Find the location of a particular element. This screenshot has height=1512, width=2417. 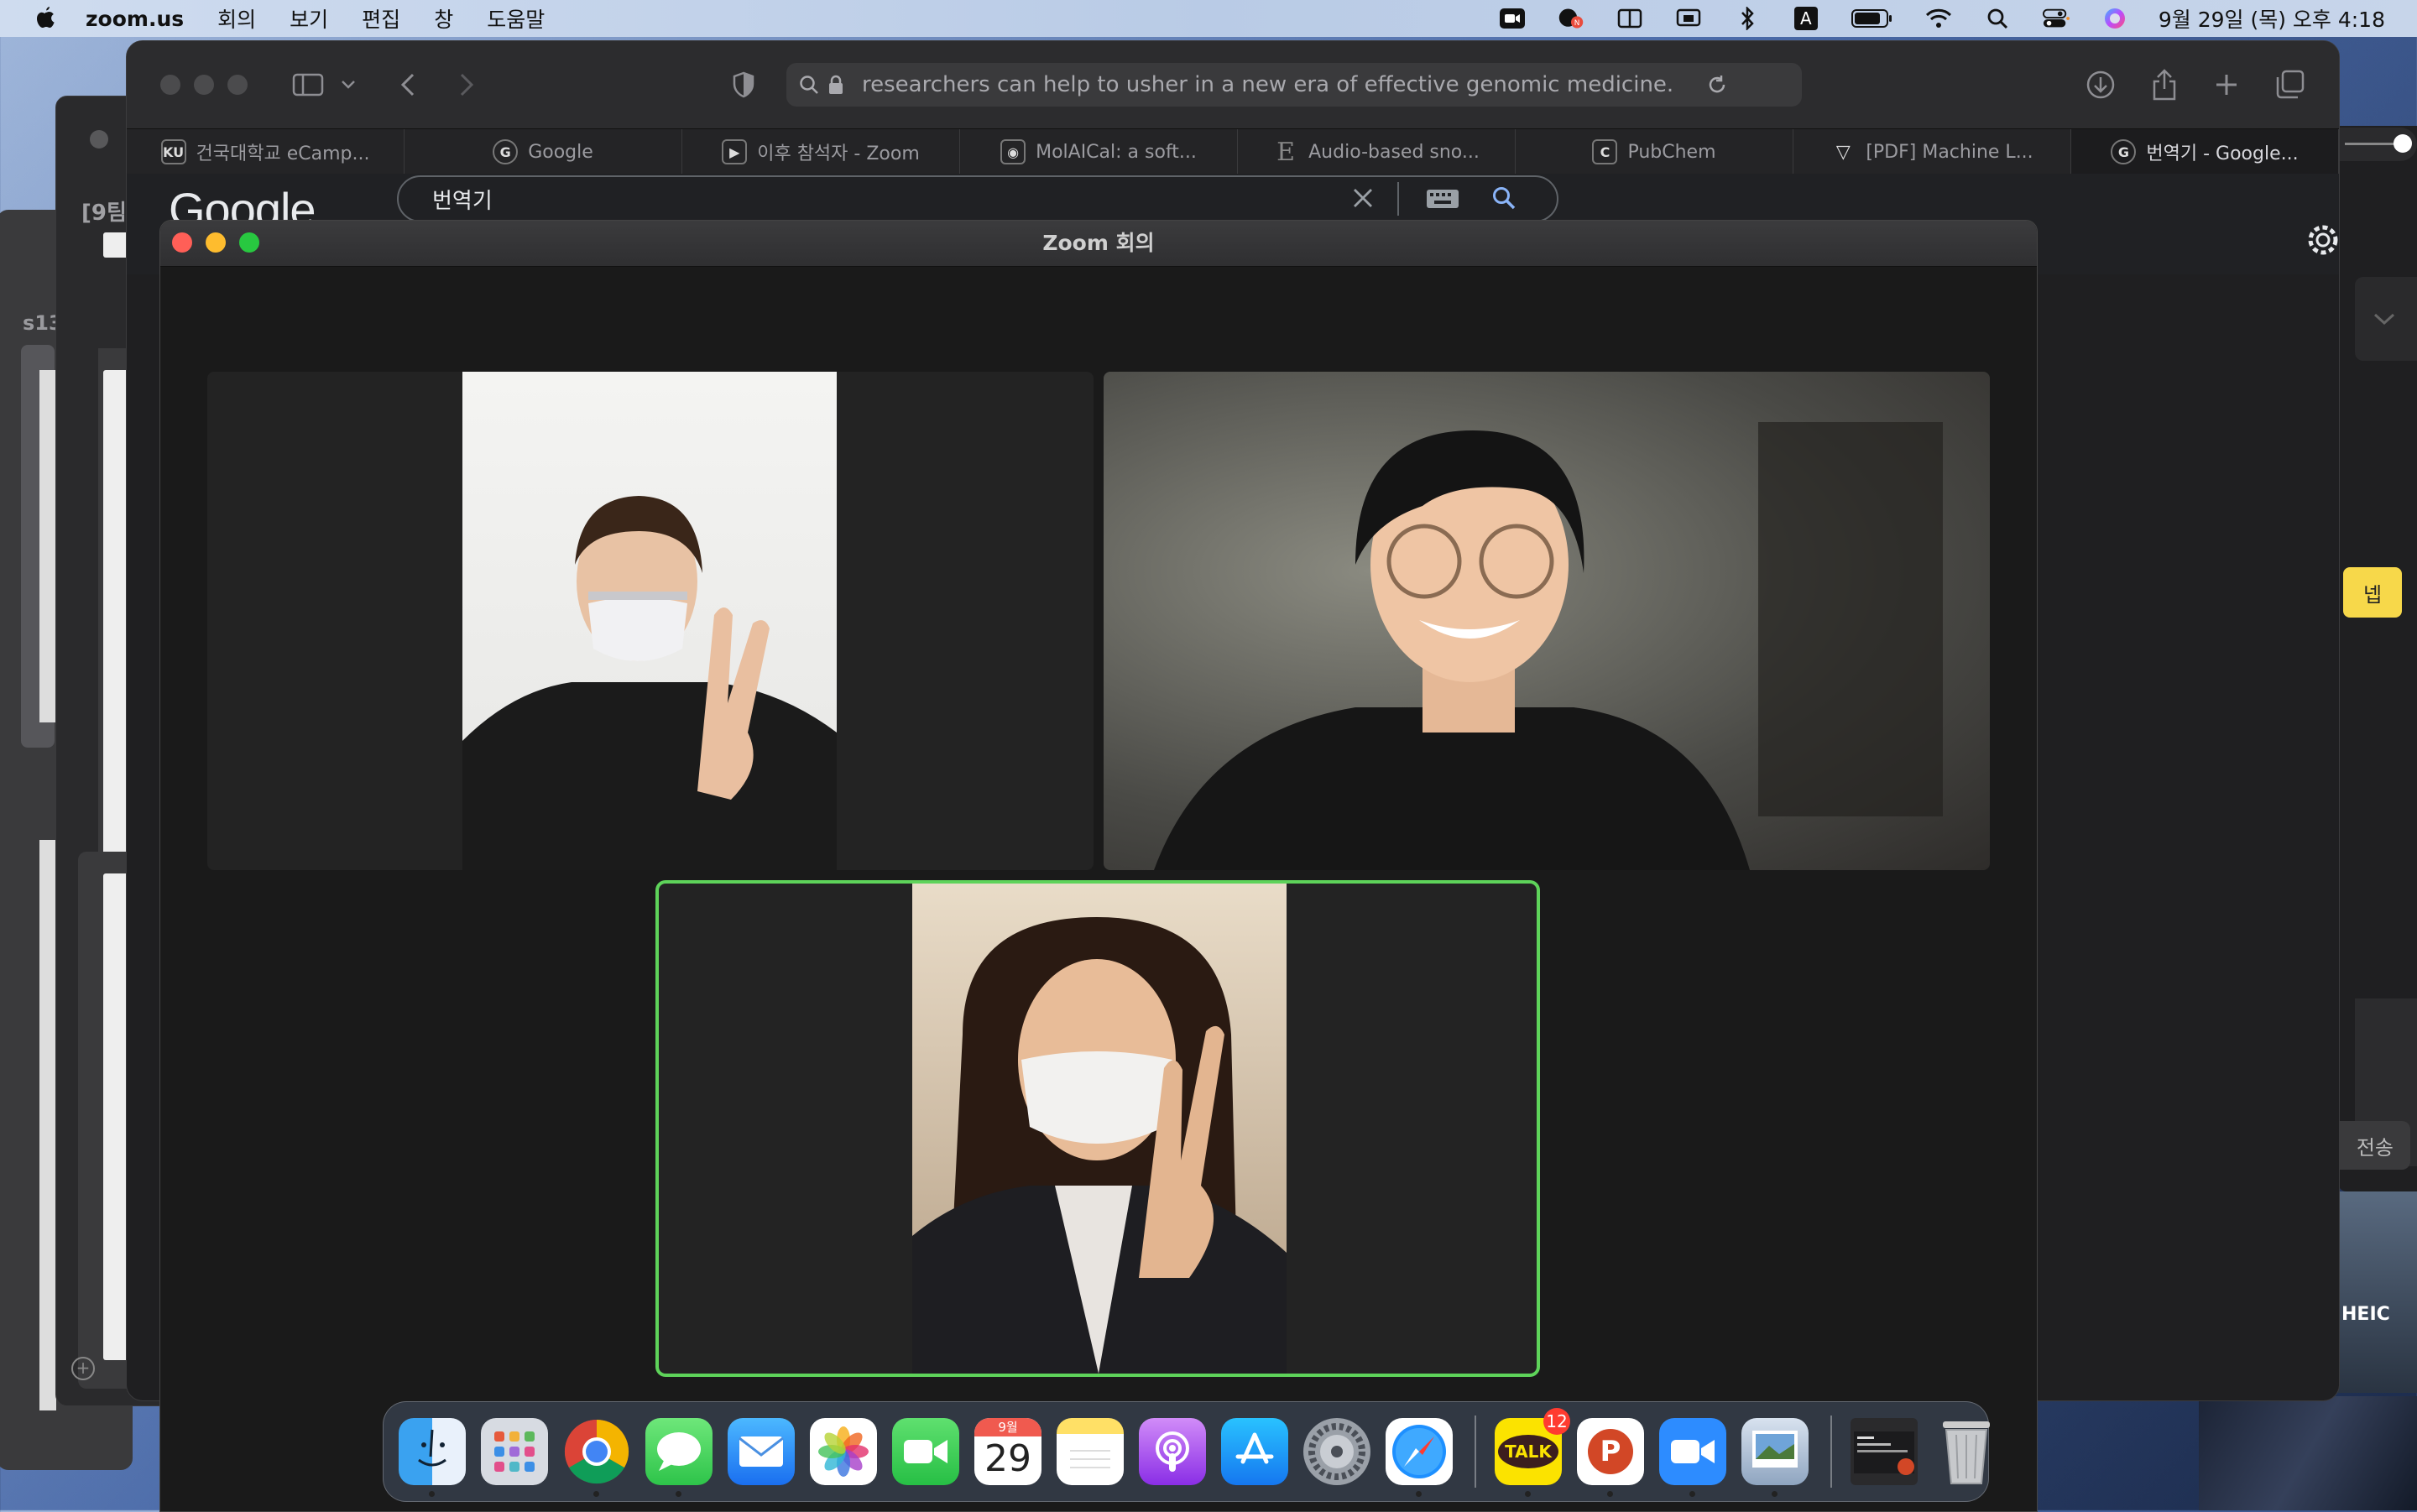

downloads-icon is located at coordinates (2100, 84).